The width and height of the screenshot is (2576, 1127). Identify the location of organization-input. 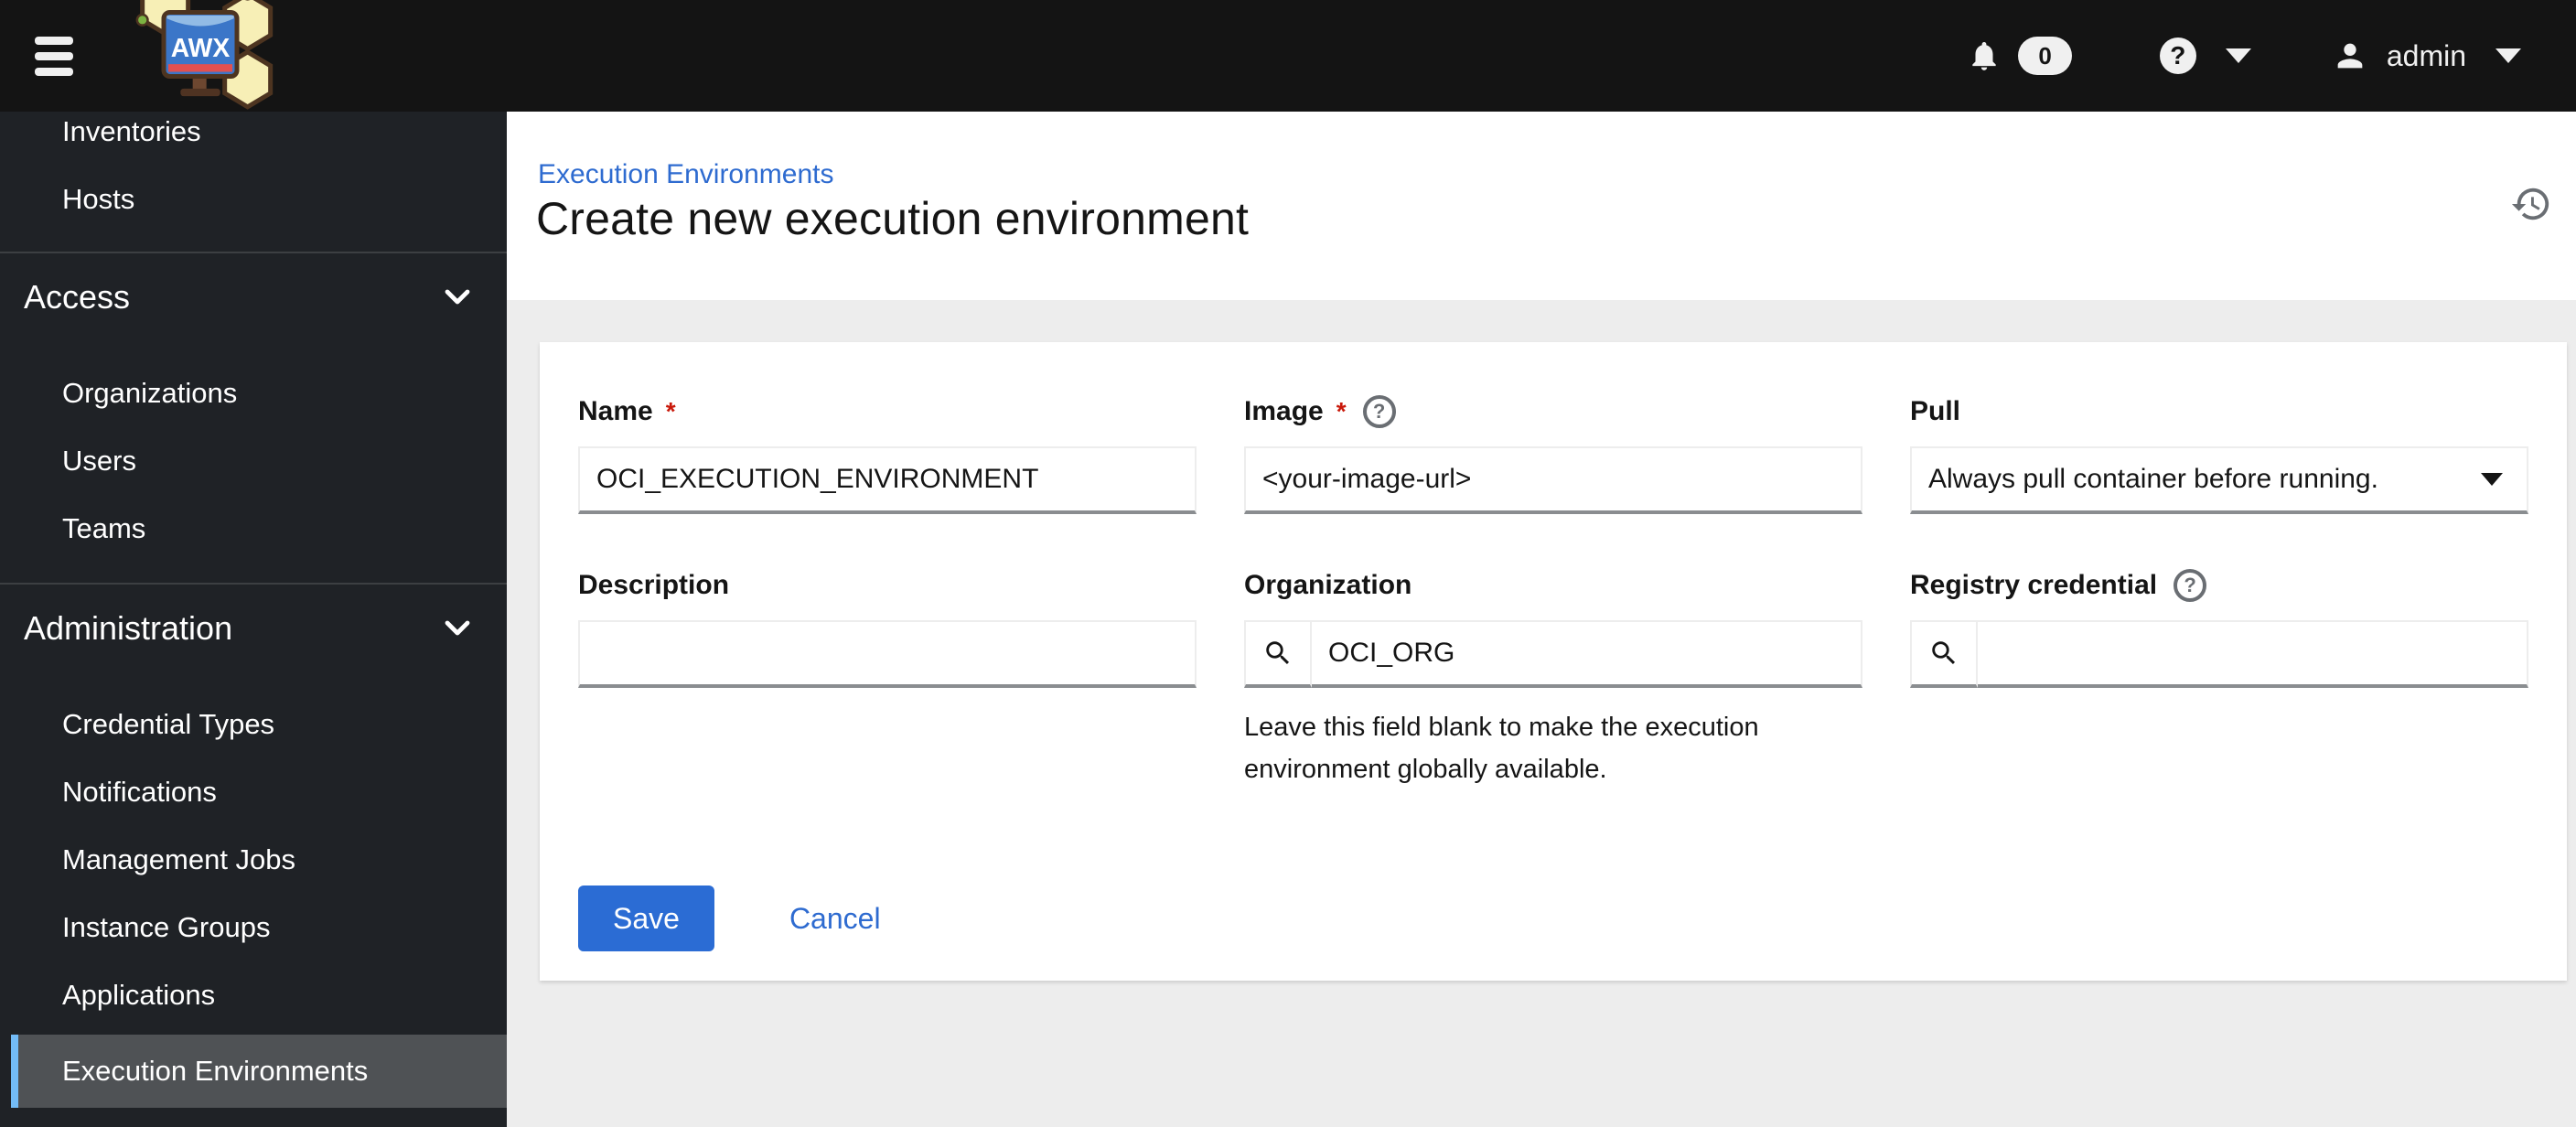
(1587, 654).